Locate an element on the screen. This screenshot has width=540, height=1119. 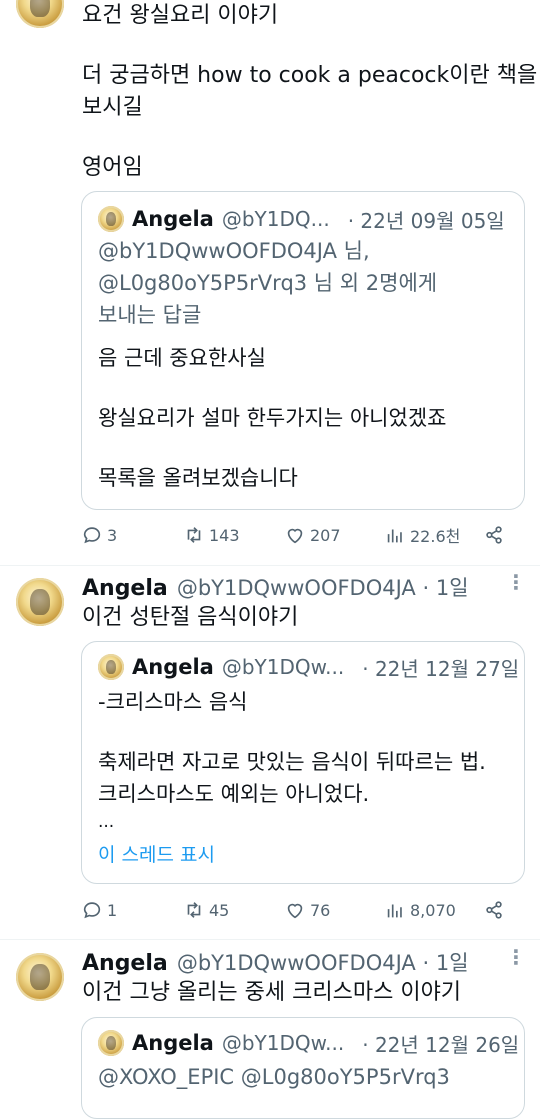
like-count: 76 is located at coordinates (320, 910).